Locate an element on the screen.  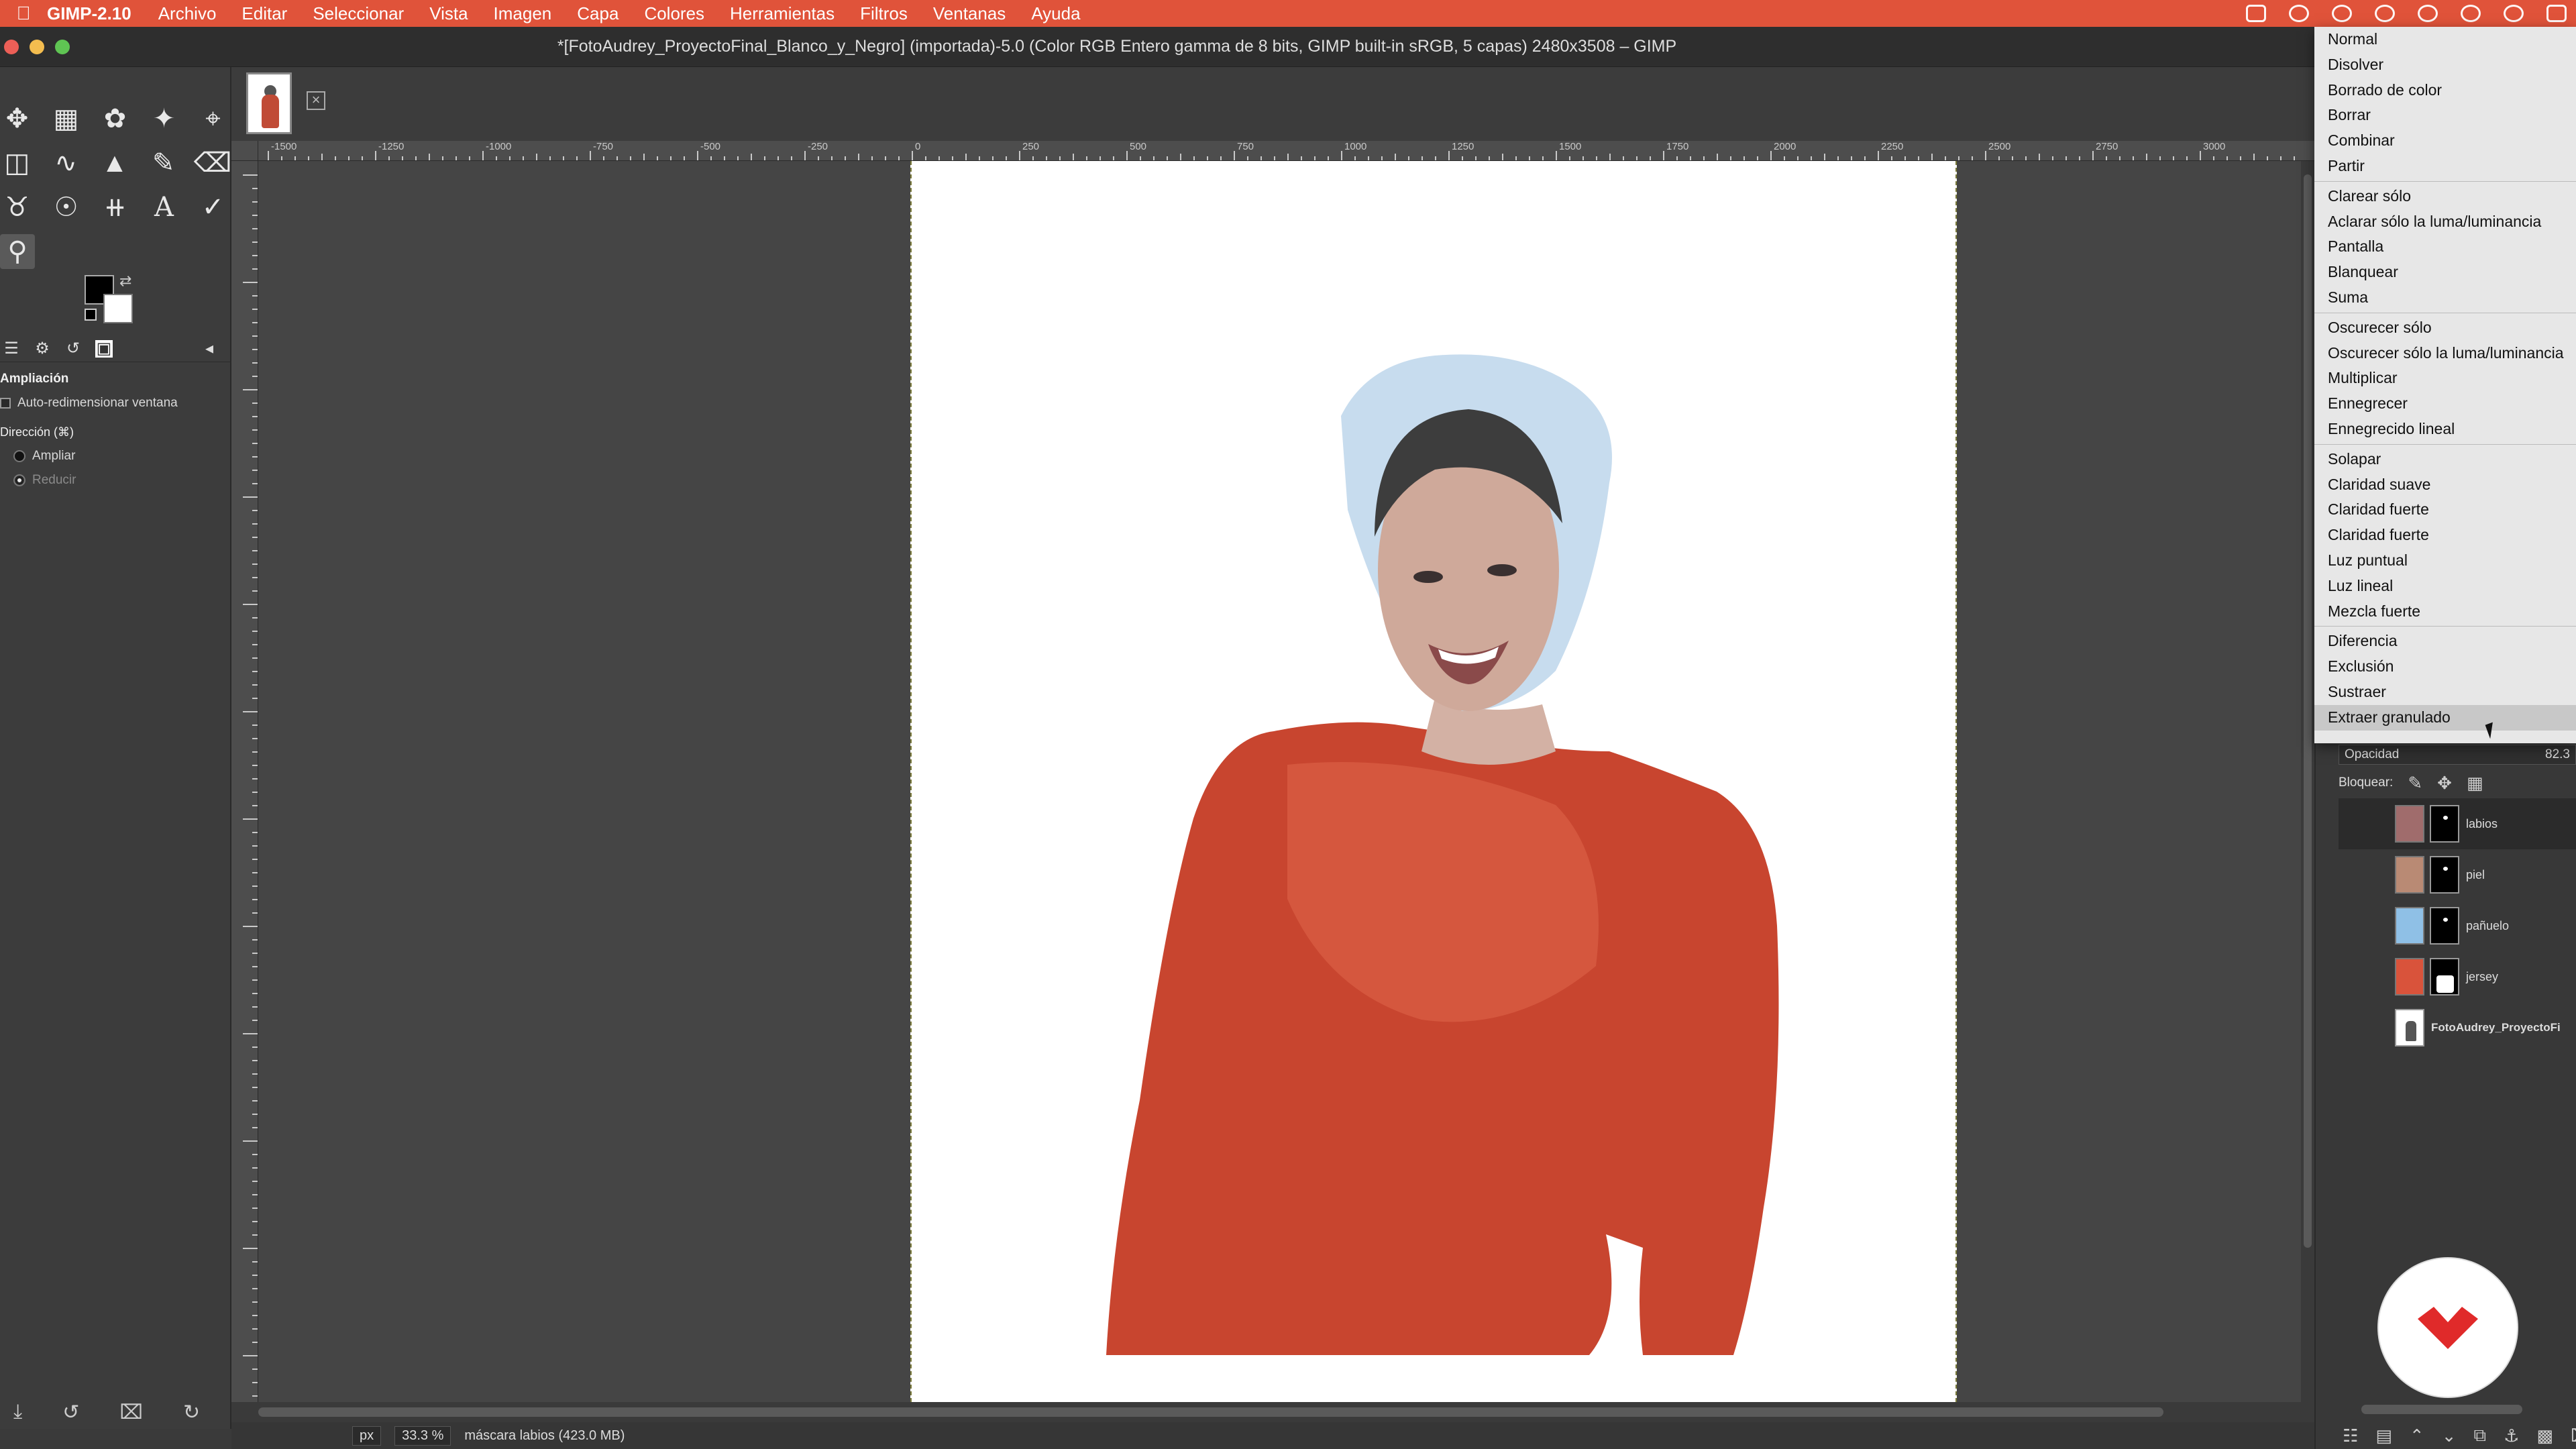
menu-herramientas: Herramientas is located at coordinates (782, 13).